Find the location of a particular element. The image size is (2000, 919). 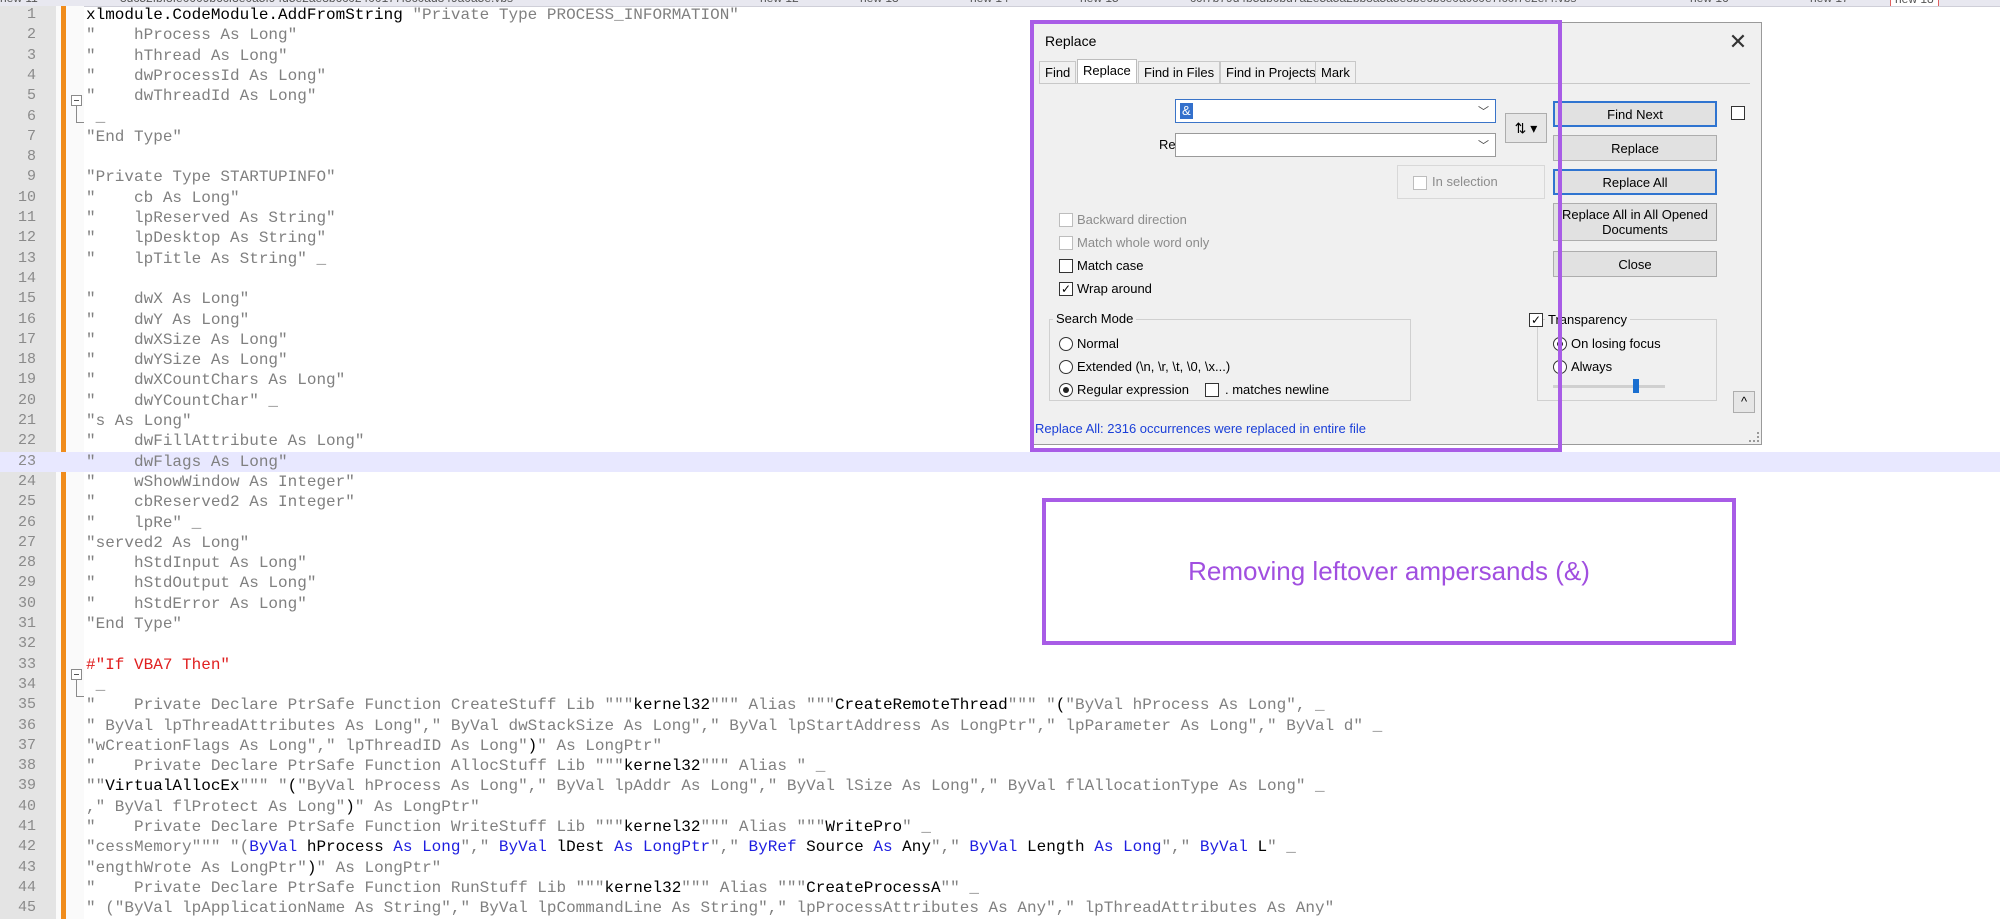

code-token: " dwProcessId As Long" is located at coordinates (206, 76).